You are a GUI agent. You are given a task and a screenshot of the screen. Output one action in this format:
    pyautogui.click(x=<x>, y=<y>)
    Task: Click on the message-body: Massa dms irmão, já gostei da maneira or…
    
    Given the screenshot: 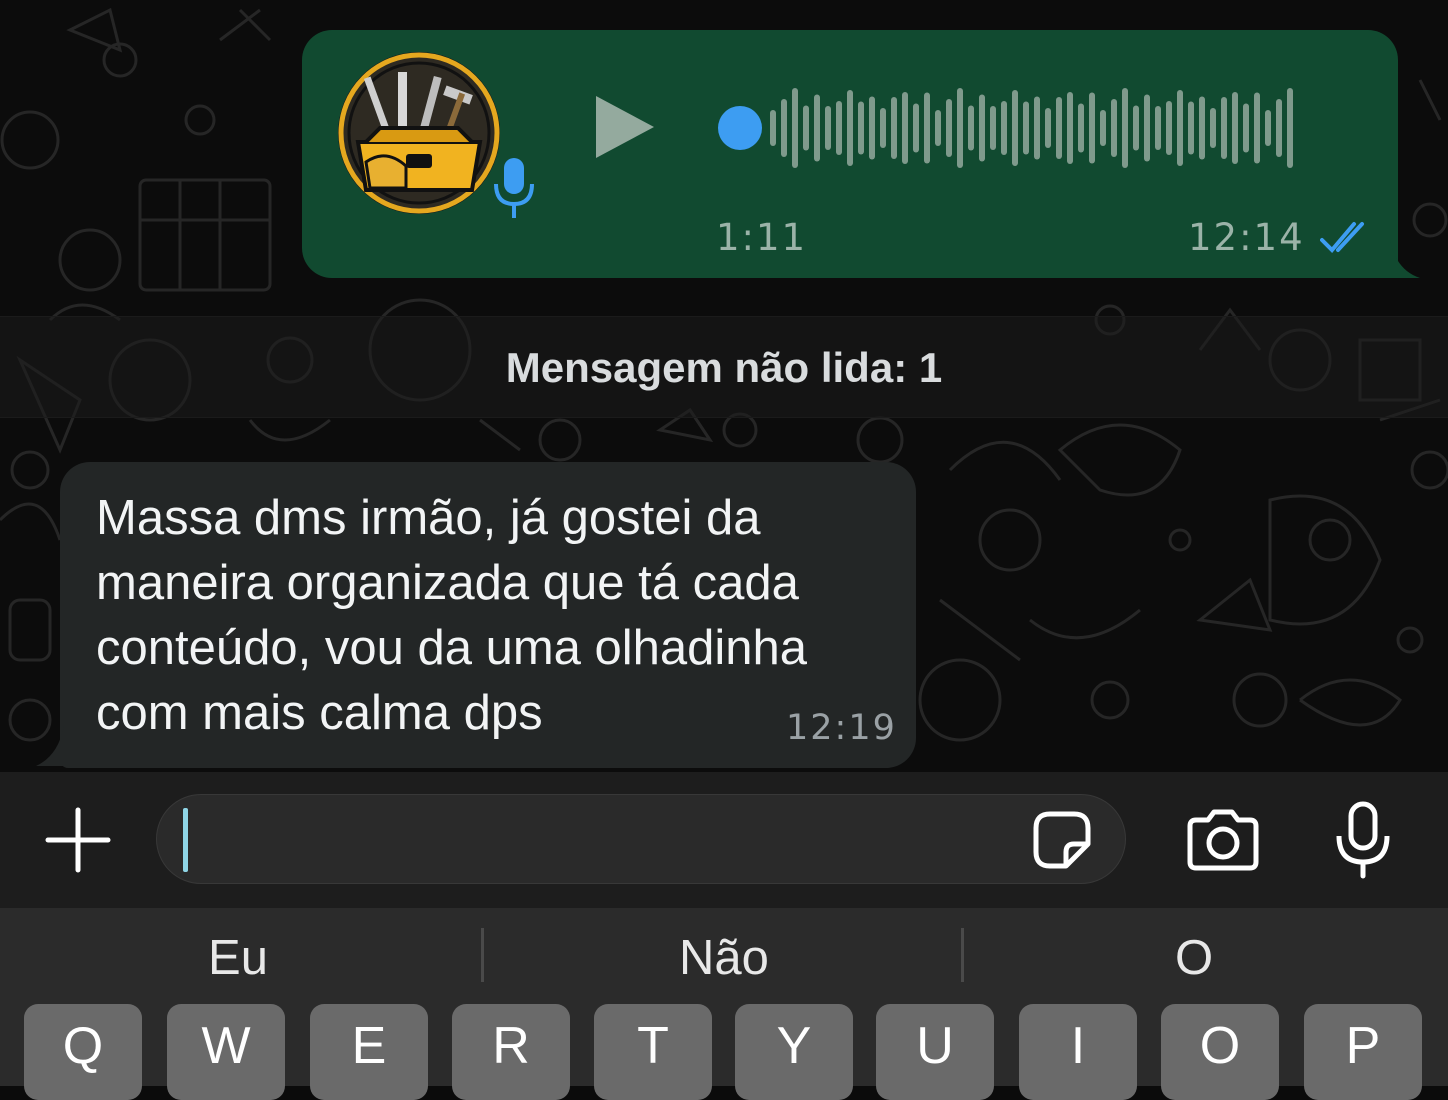 What is the action you would take?
    pyautogui.click(x=452, y=615)
    